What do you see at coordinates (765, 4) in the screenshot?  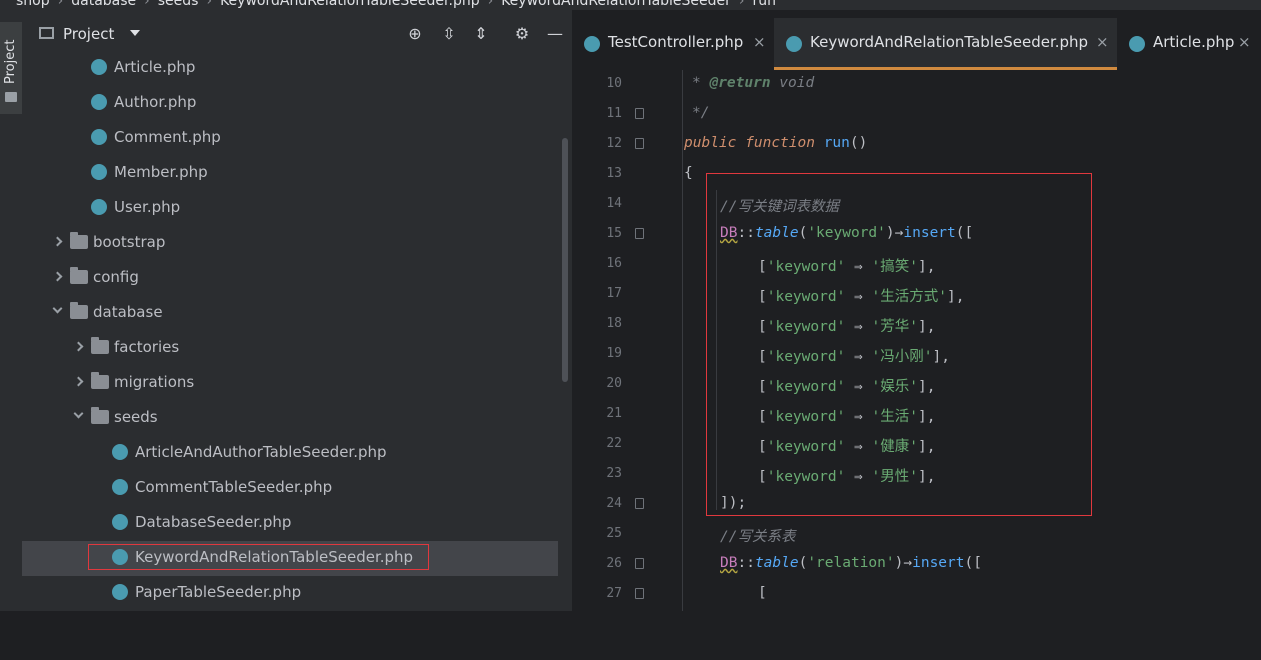 I see `breadcrumb-item: run` at bounding box center [765, 4].